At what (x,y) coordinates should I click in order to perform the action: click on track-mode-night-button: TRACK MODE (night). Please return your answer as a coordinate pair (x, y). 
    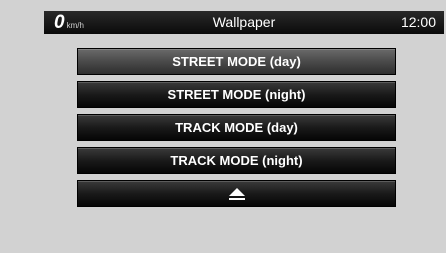
    Looking at the image, I should click on (236, 160).